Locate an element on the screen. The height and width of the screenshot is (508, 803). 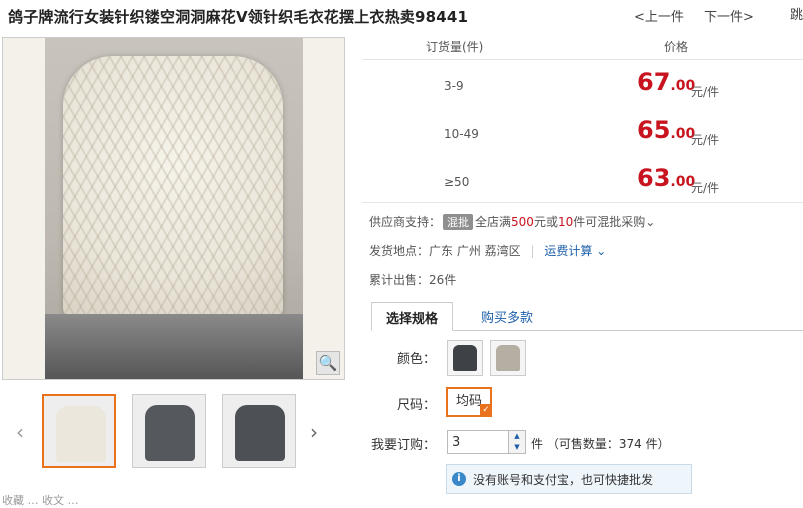
quantity-stepper: ▲ ▼ is located at coordinates (517, 442).